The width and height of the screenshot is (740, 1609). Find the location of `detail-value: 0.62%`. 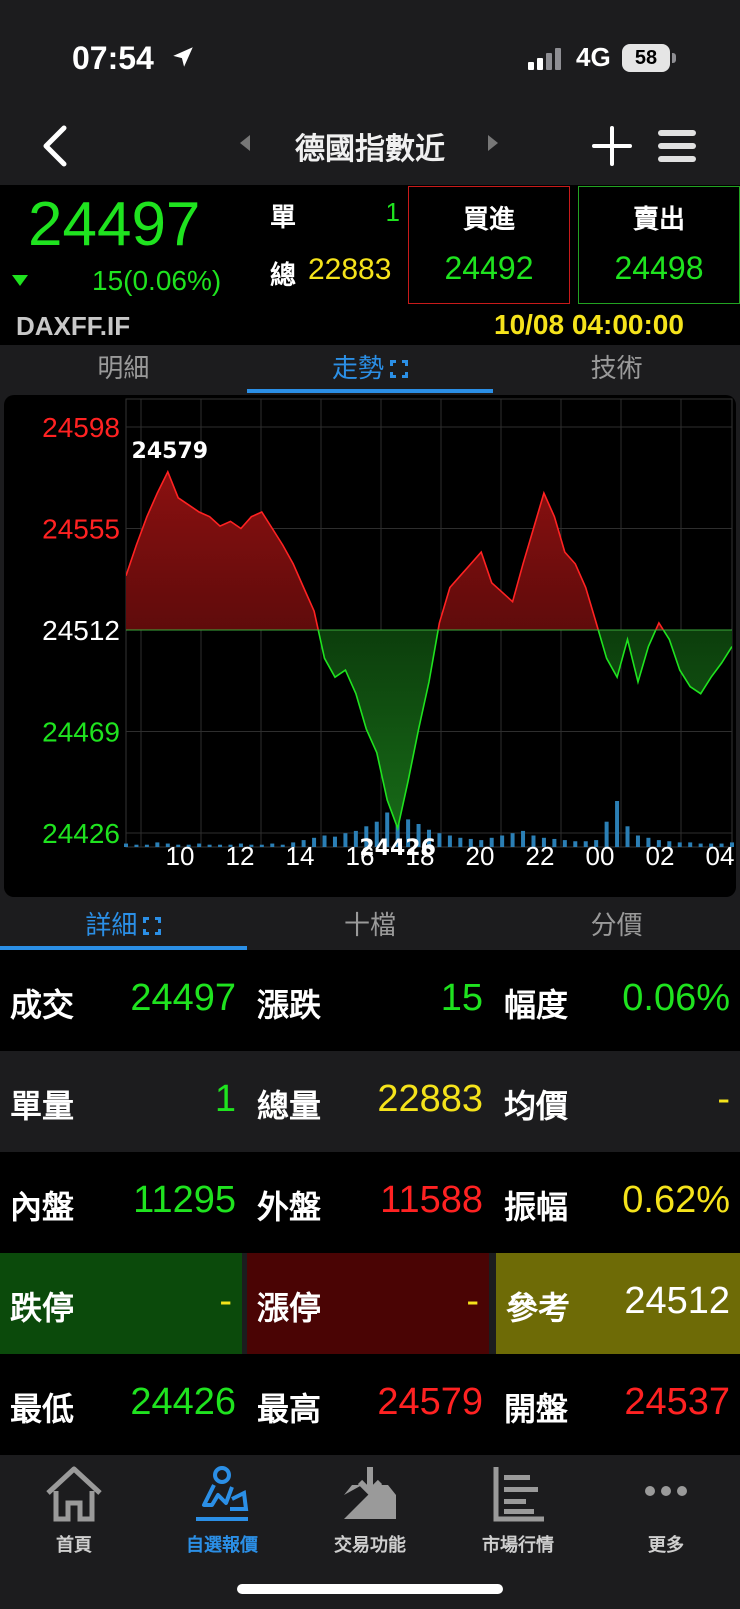

detail-value: 0.62% is located at coordinates (676, 1200).